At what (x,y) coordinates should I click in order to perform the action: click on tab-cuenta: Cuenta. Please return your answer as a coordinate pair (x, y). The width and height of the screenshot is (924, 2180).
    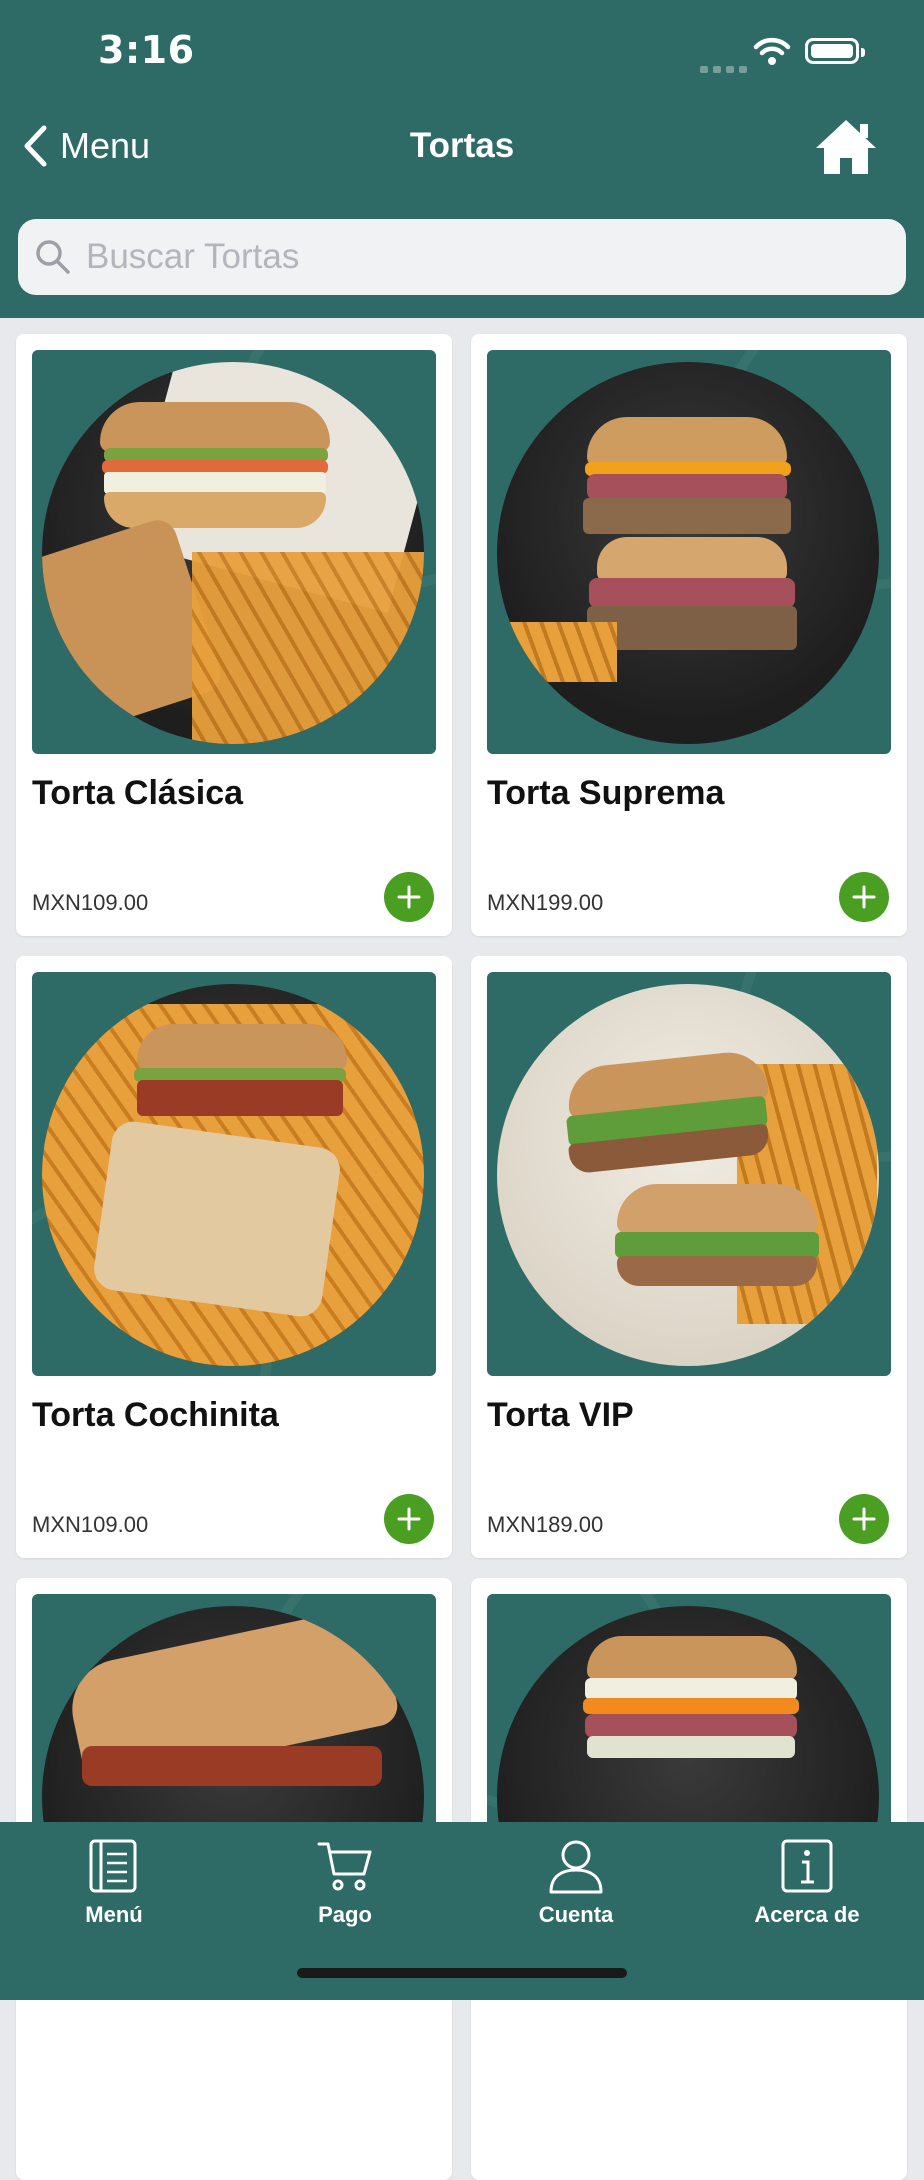
    Looking at the image, I should click on (576, 1883).